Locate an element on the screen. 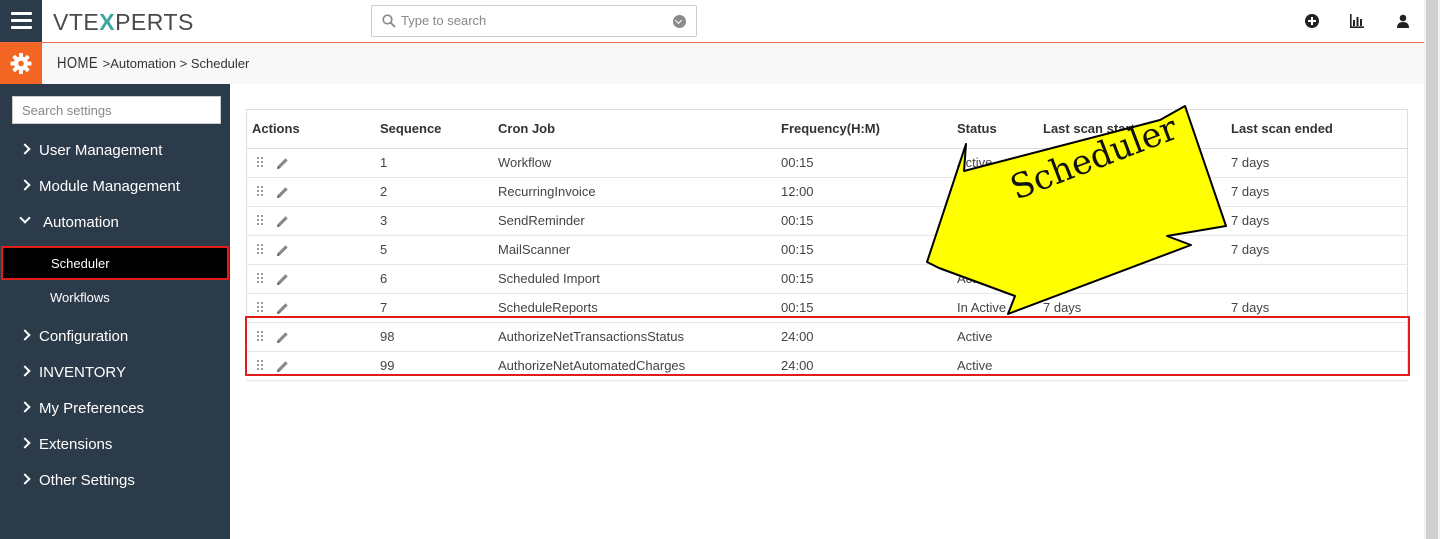 The width and height of the screenshot is (1440, 539). plus-circle-icon is located at coordinates (1312, 21).